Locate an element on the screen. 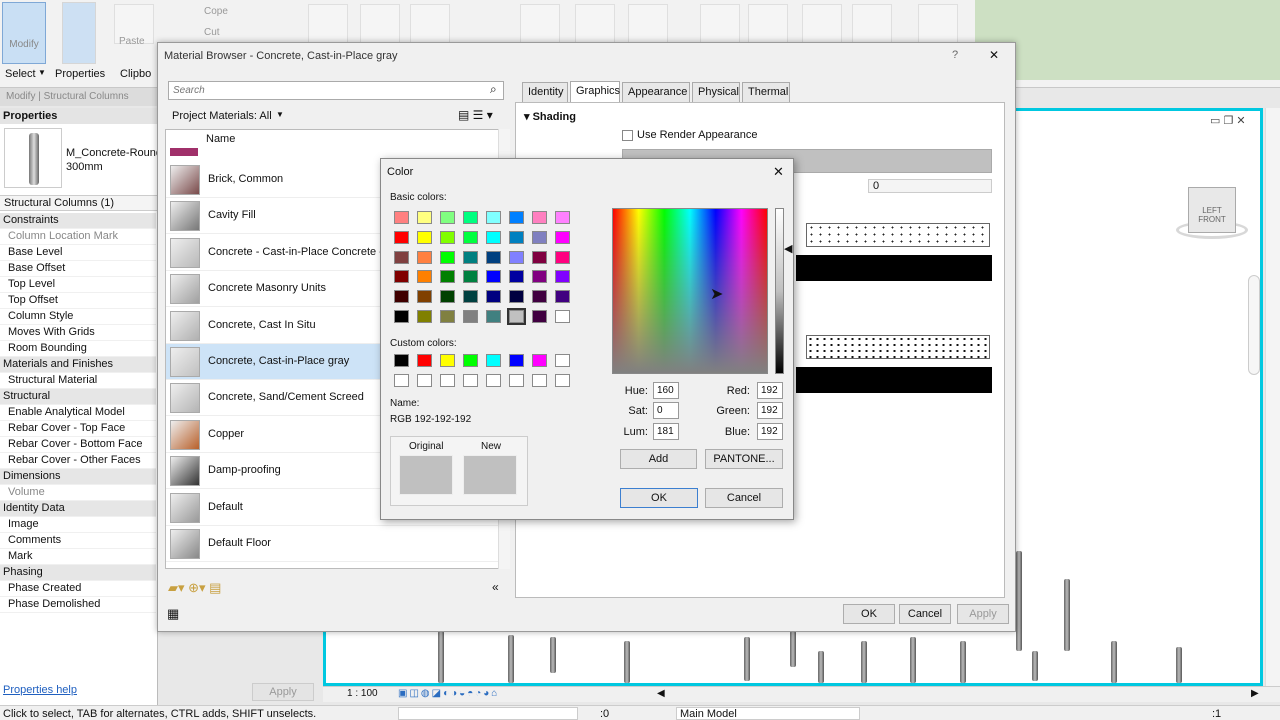 The height and width of the screenshot is (720, 1280). lum-input: 181 is located at coordinates (666, 431).